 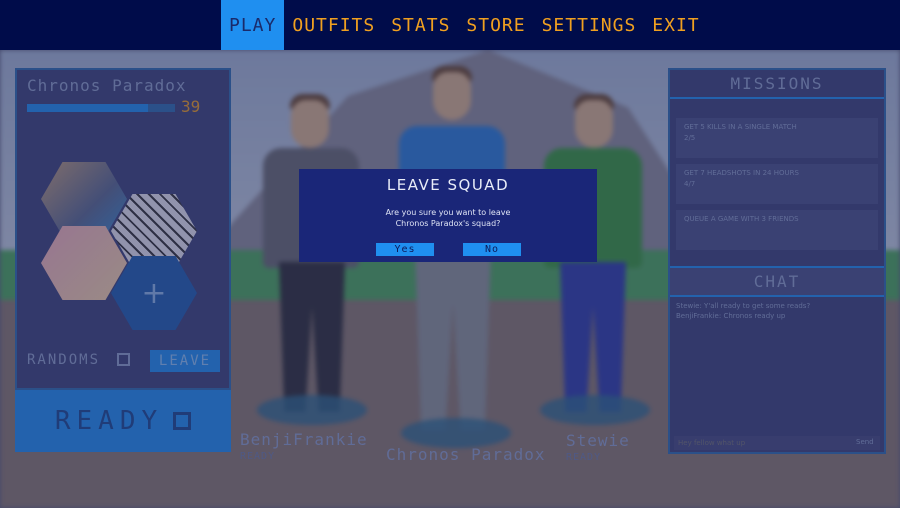 I want to click on dialog-message-line-2: Chronos Paradox's squad?, so click(x=448, y=223).